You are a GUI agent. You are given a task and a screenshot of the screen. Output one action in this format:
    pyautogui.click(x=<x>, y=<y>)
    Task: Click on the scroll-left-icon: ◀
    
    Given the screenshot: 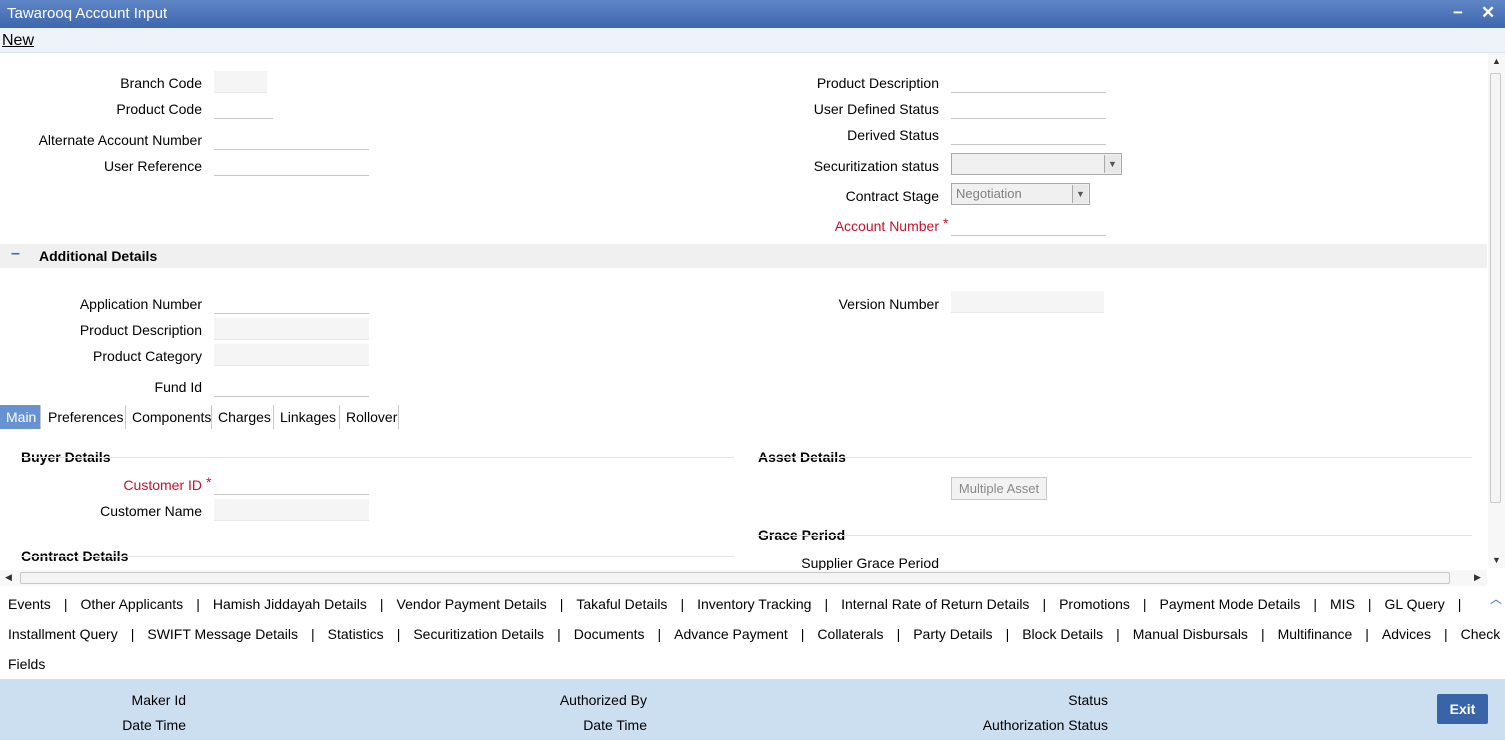 What is the action you would take?
    pyautogui.click(x=8, y=577)
    